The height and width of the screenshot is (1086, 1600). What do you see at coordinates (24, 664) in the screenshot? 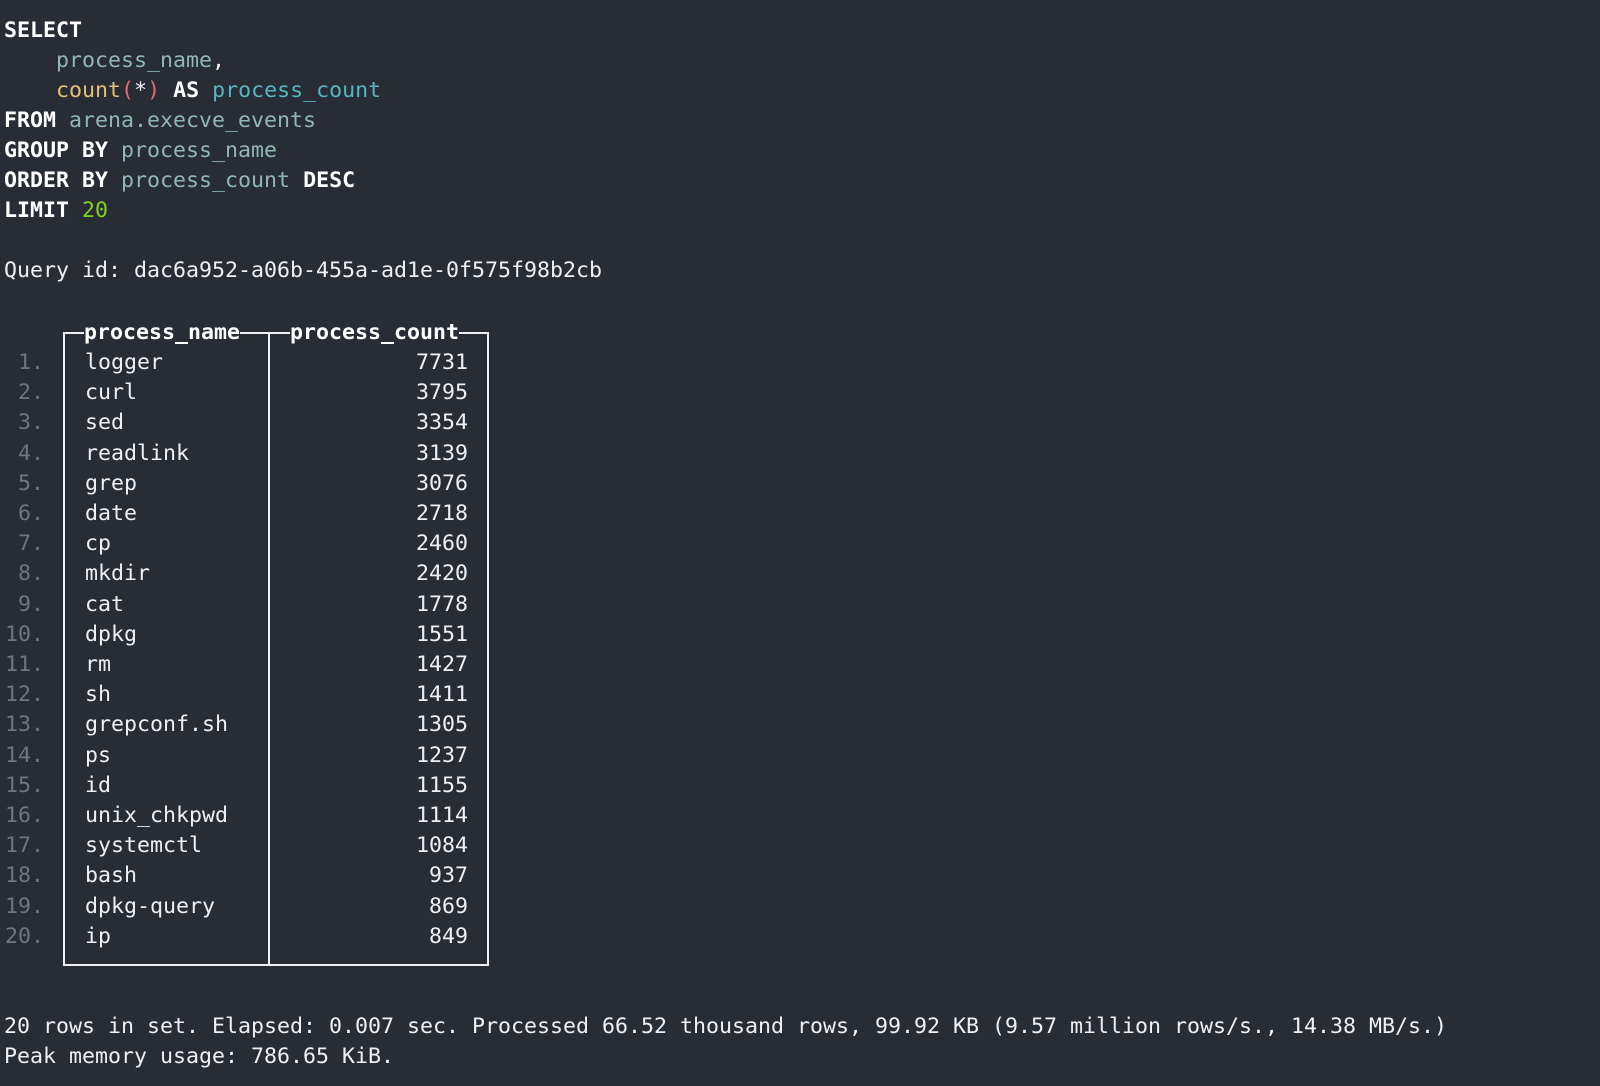
I see `row-number: 11.` at bounding box center [24, 664].